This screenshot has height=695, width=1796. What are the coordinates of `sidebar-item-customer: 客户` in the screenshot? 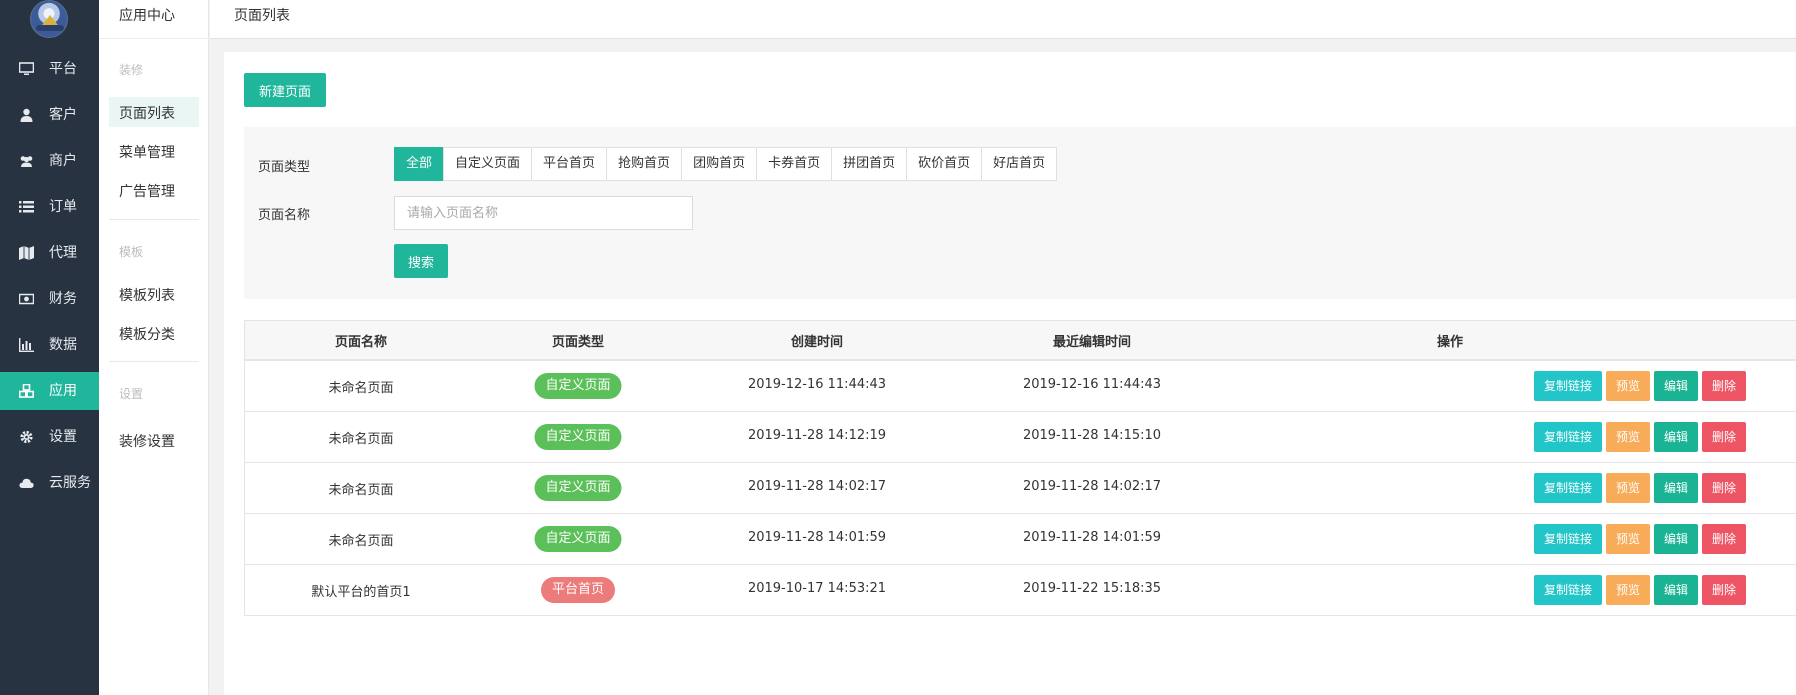 It's located at (49, 115).